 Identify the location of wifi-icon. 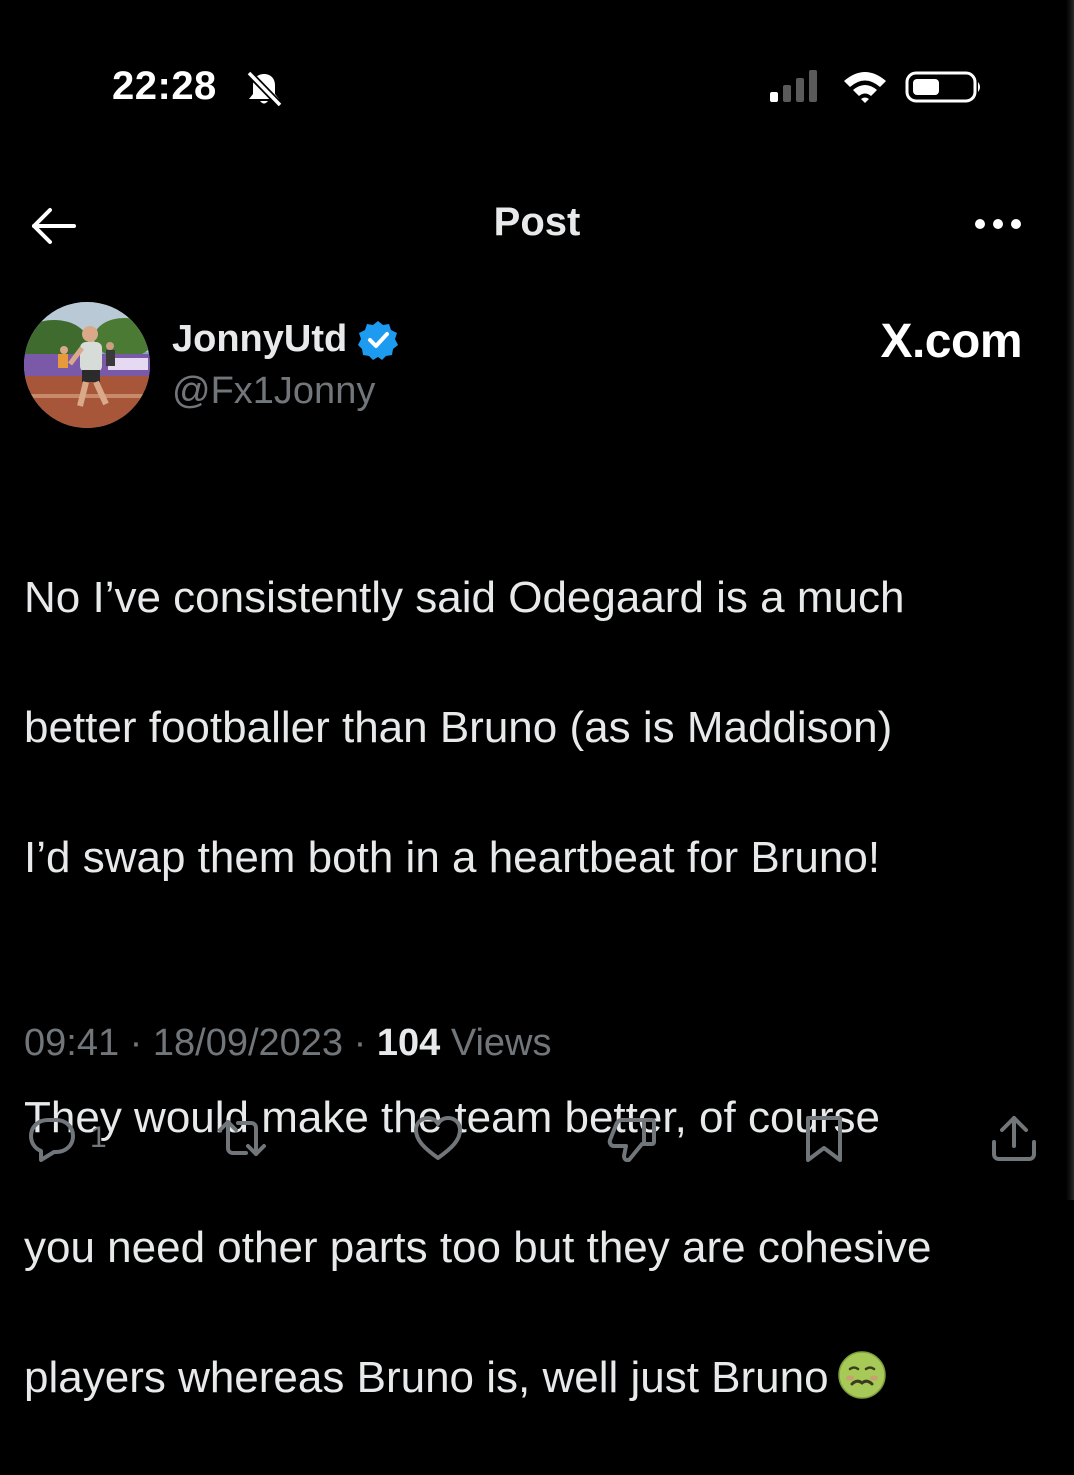
(865, 87).